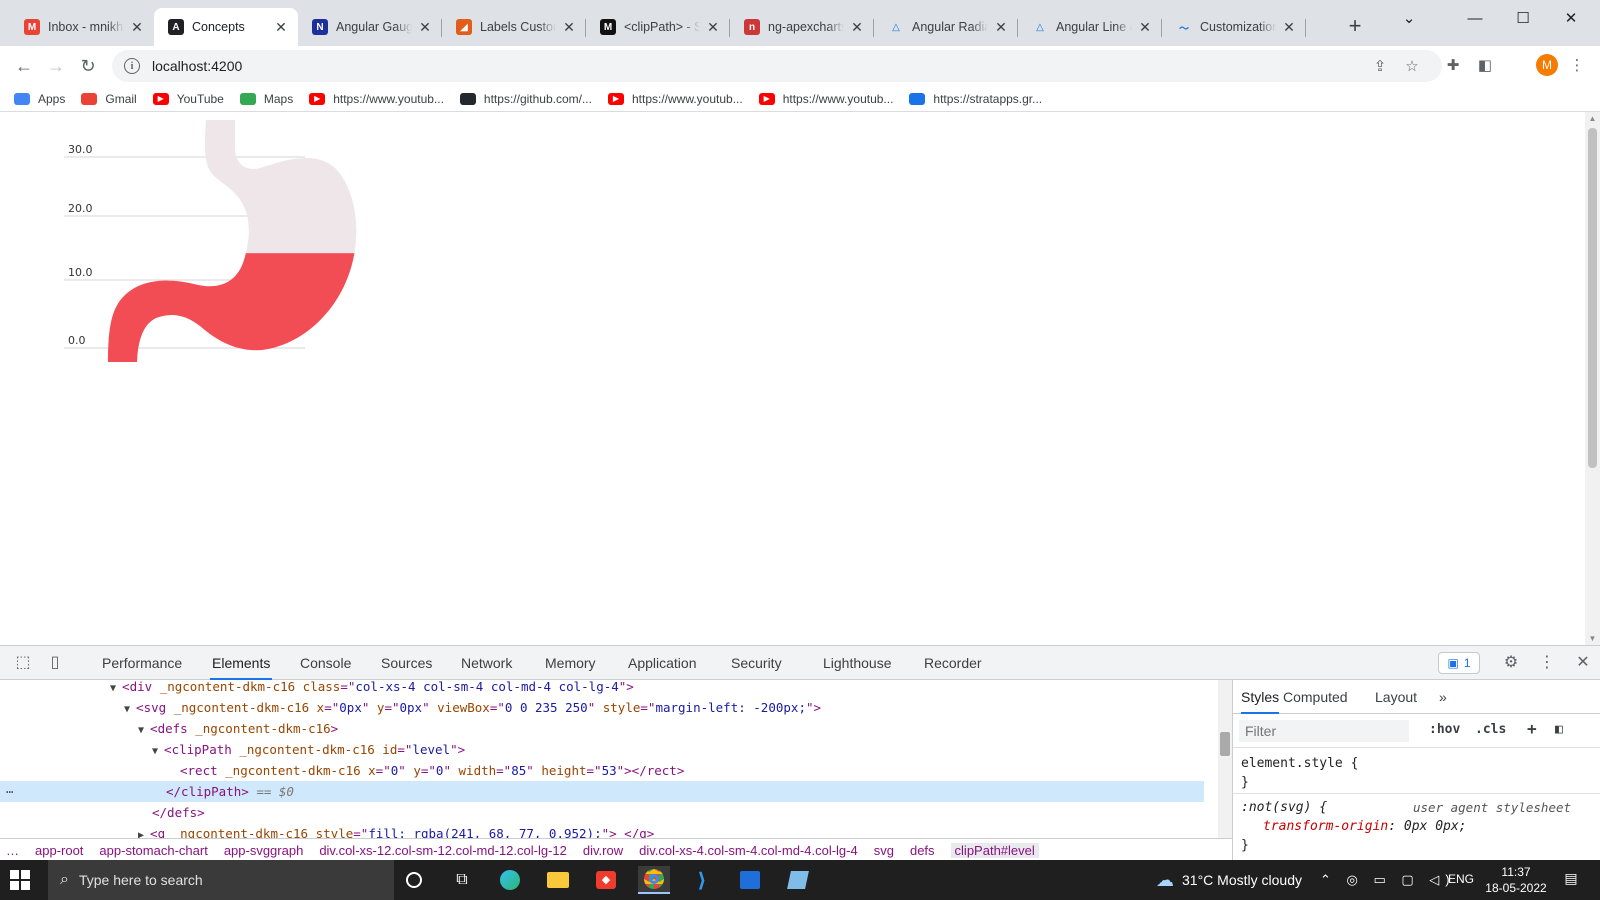 This screenshot has width=1600, height=900. I want to click on node-actions-icon: ⋯, so click(10, 791).